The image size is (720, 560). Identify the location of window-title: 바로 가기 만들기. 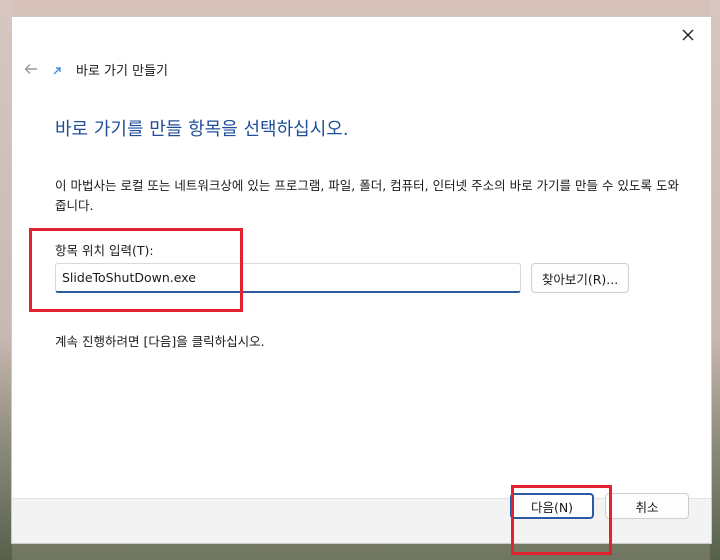
(122, 71).